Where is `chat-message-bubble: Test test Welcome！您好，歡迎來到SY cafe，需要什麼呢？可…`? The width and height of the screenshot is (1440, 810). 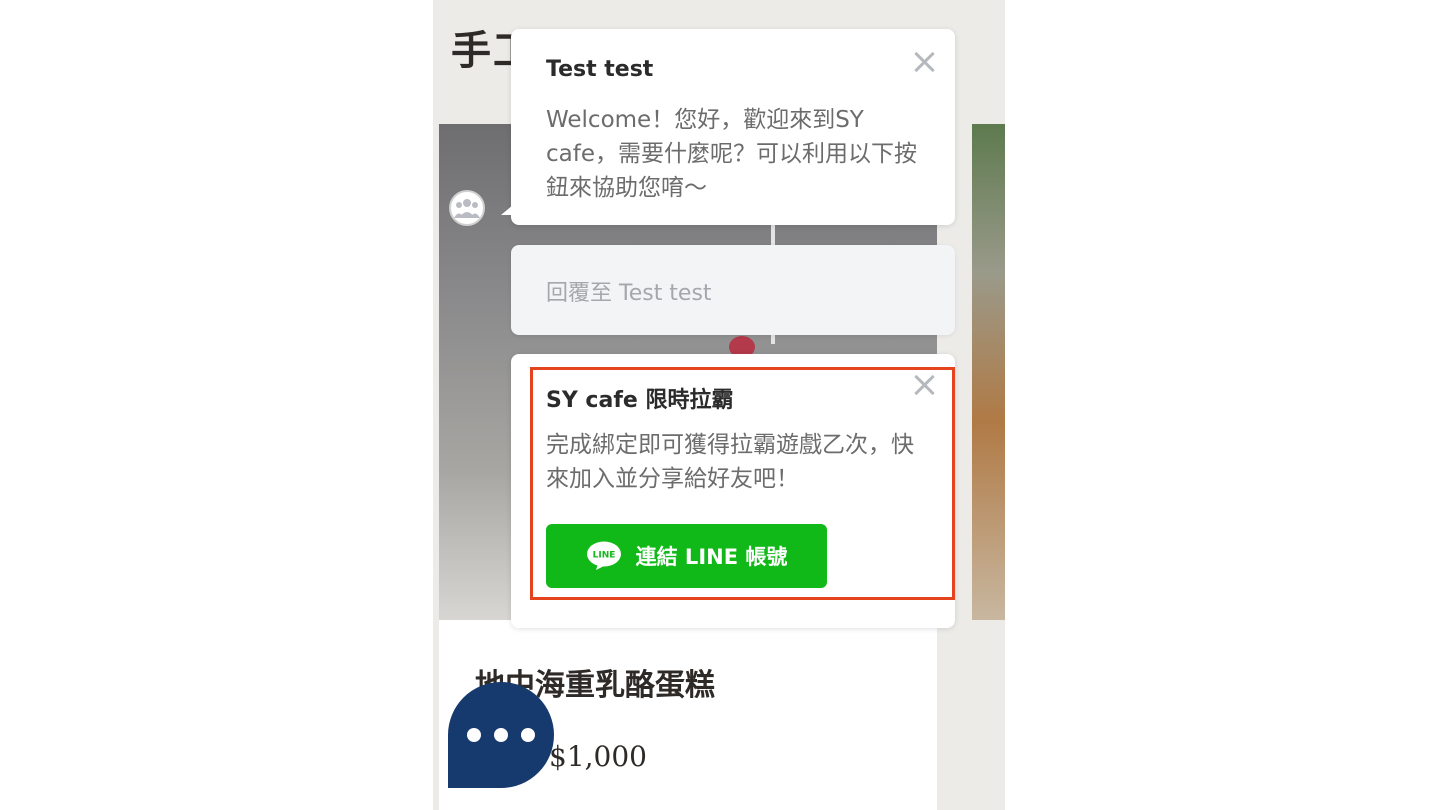
chat-message-bubble: Test test Welcome！您好，歡迎來到SY cafe，需要什麼呢？可… is located at coordinates (728, 127).